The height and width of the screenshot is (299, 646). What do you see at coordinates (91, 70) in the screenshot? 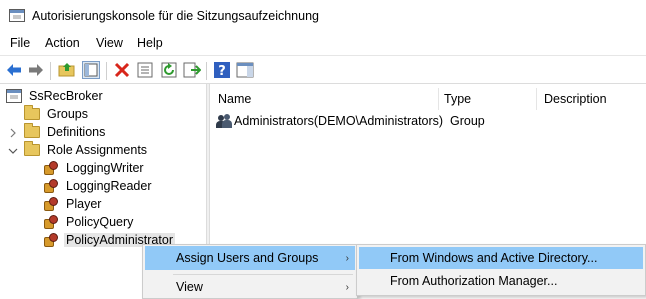
I see `show-hide-tree-icon` at bounding box center [91, 70].